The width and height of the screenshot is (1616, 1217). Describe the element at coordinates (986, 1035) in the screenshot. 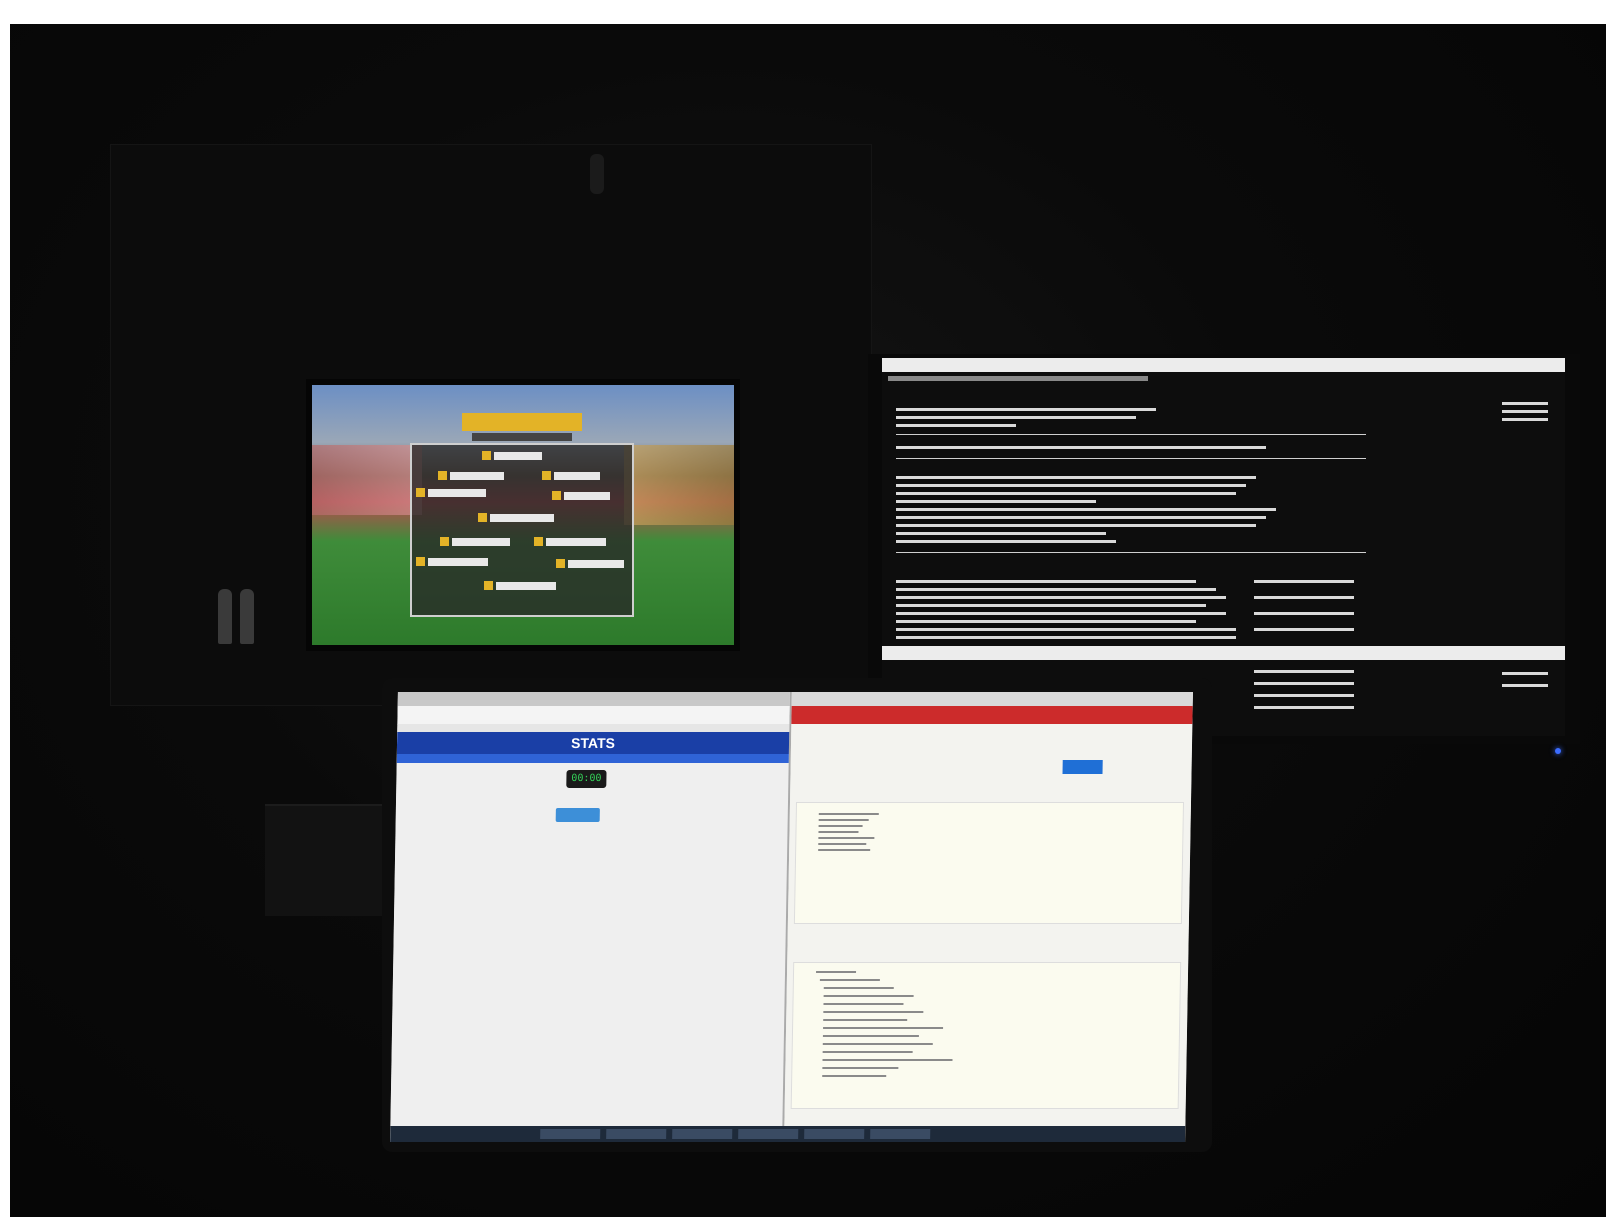

I see `response-viewer` at that location.